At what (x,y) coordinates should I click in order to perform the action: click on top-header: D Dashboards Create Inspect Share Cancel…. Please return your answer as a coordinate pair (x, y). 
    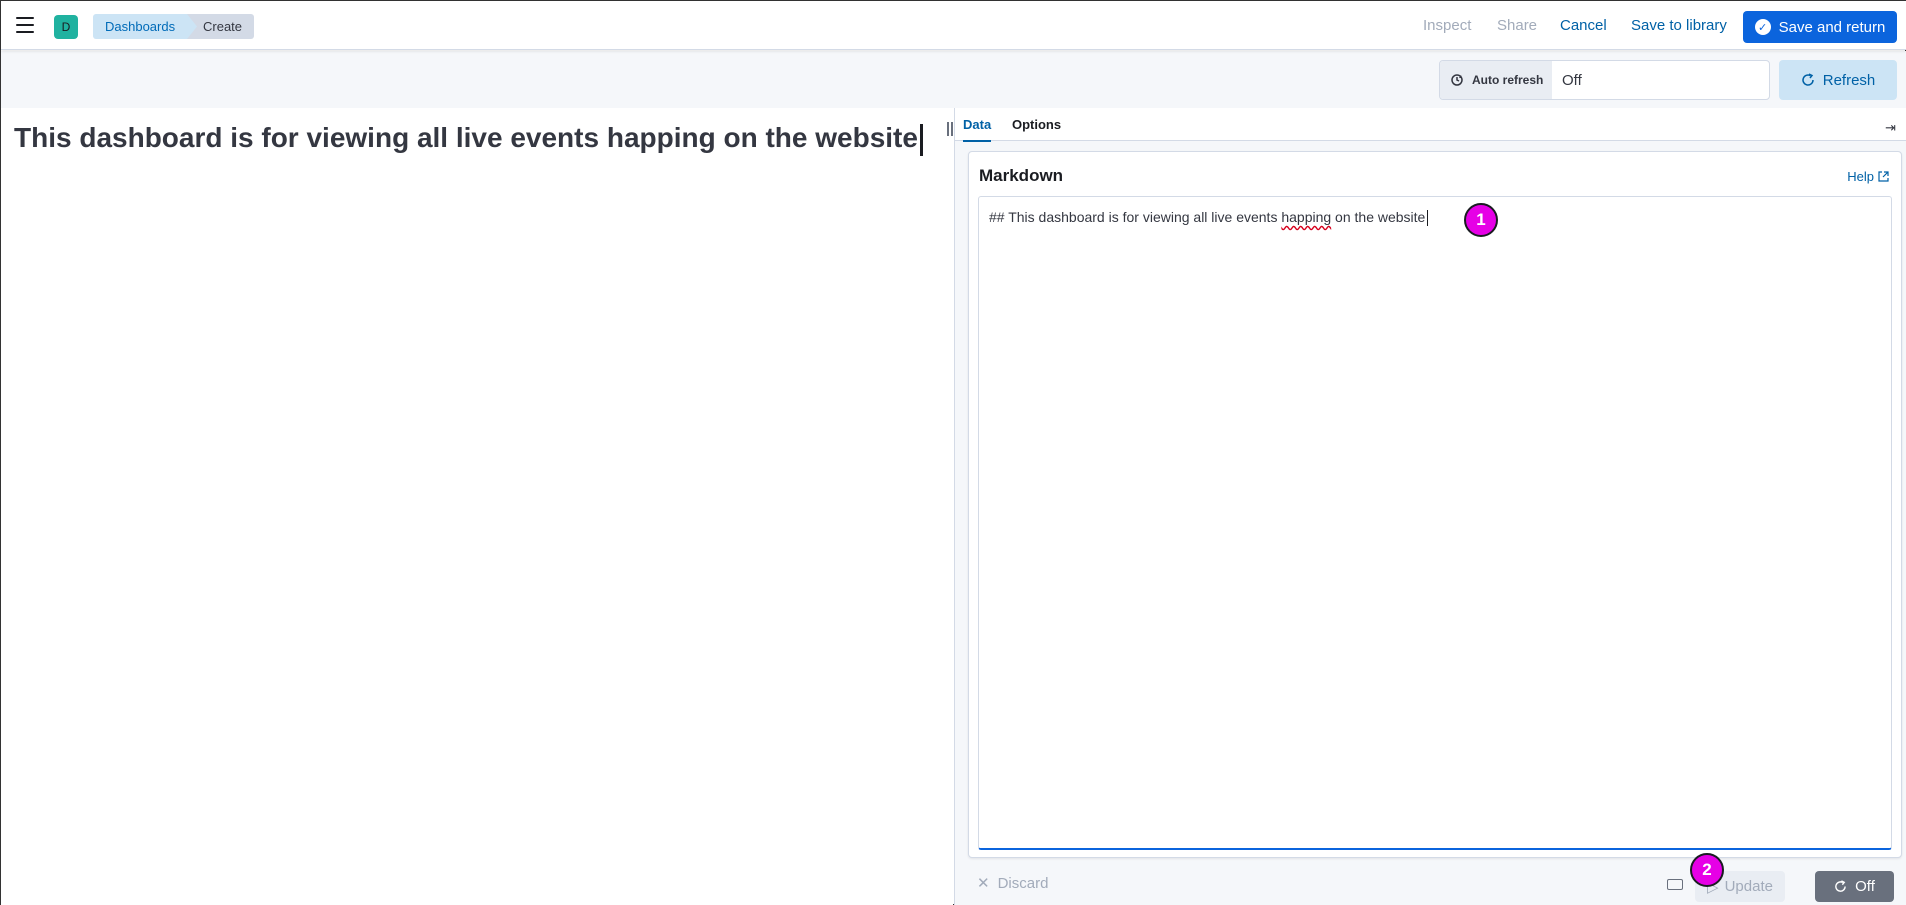
    Looking at the image, I should click on (953, 25).